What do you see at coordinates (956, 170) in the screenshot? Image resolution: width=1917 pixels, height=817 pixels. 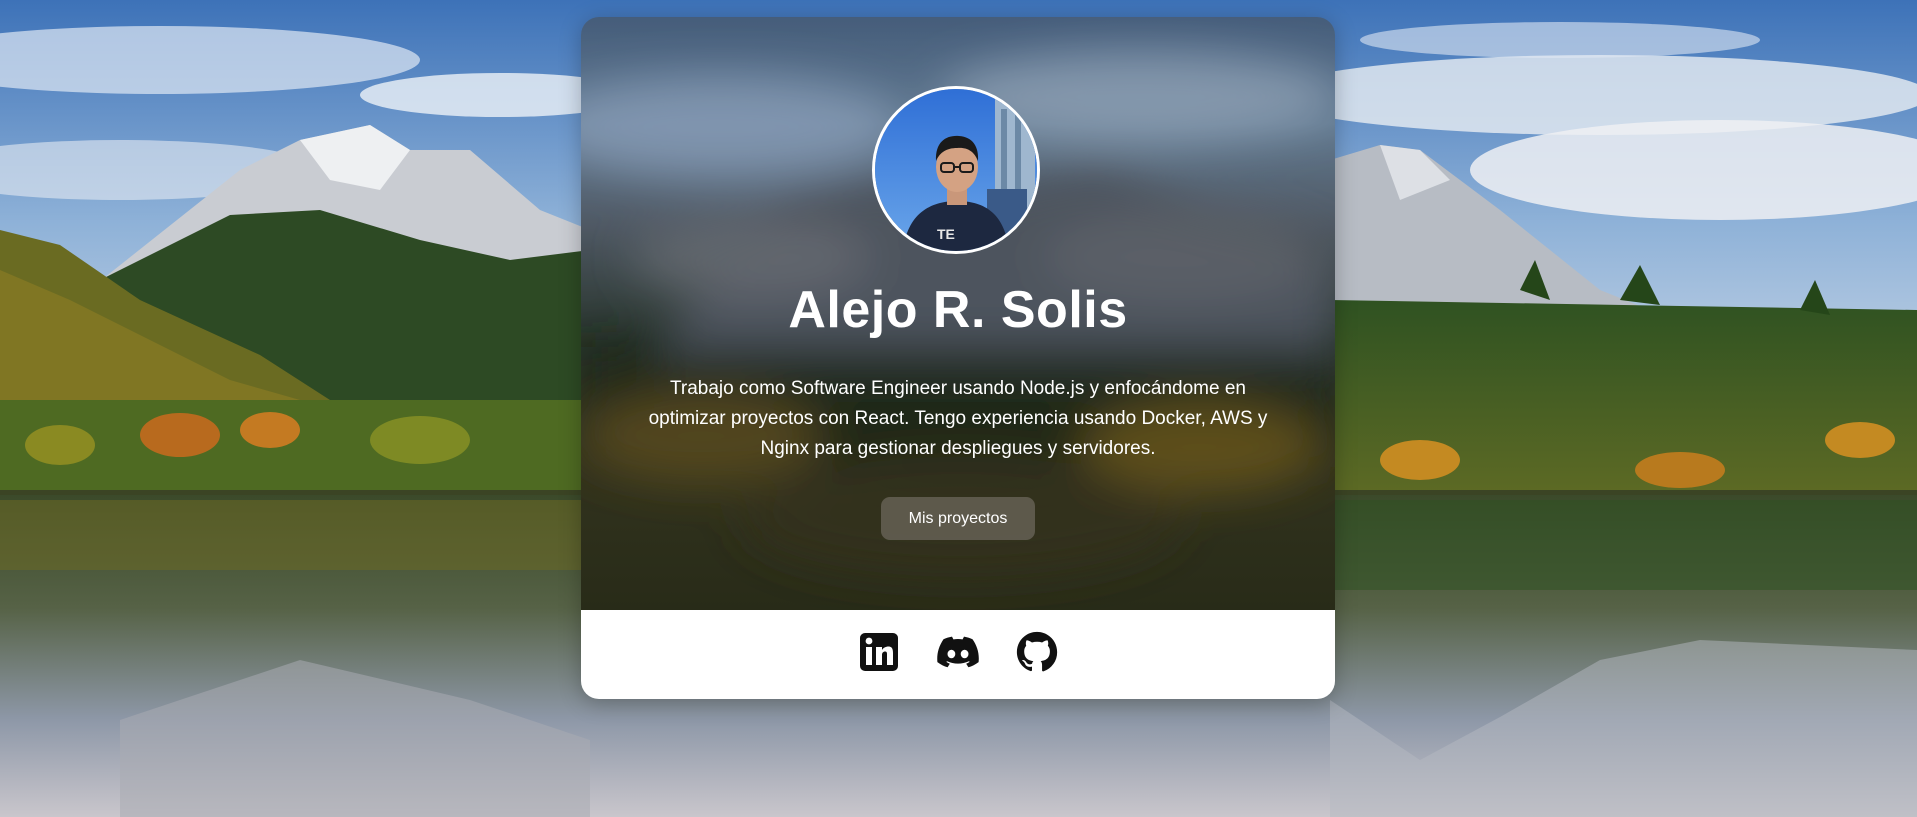 I see `avatar: TE` at bounding box center [956, 170].